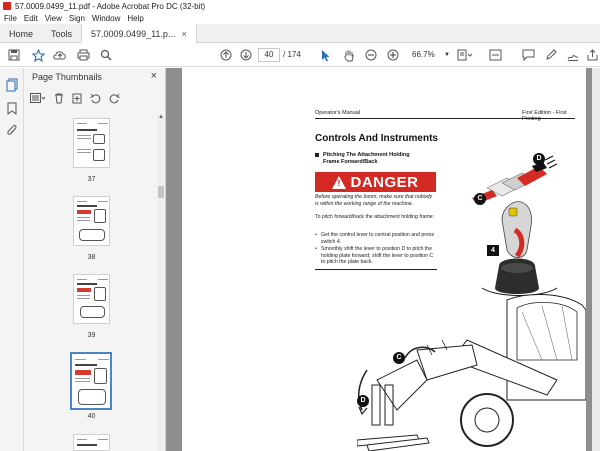 The width and height of the screenshot is (600, 451). I want to click on thumbnail-page-label: 38, so click(91, 257).